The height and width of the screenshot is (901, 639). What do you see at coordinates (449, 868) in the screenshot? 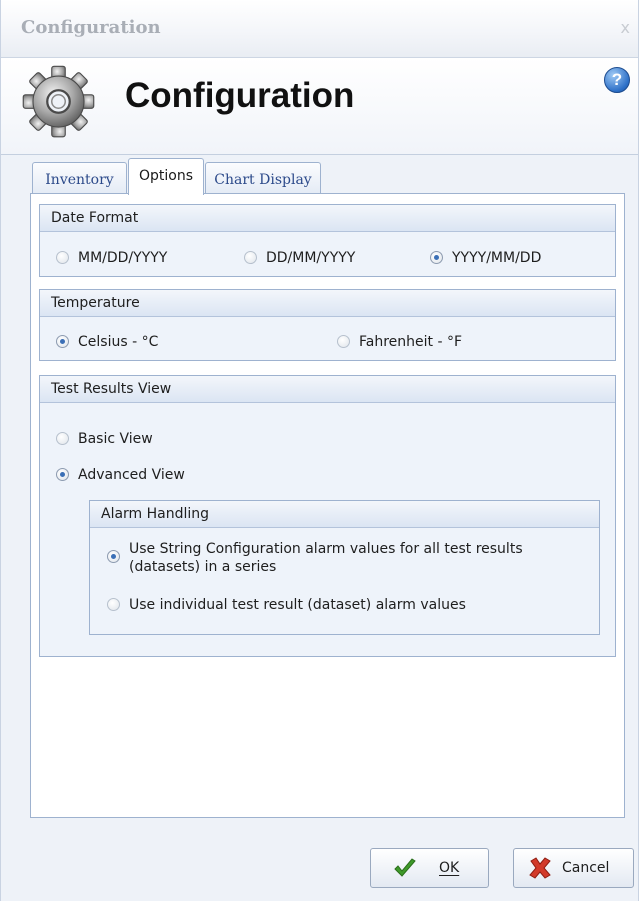
I see `ok-label: OK` at bounding box center [449, 868].